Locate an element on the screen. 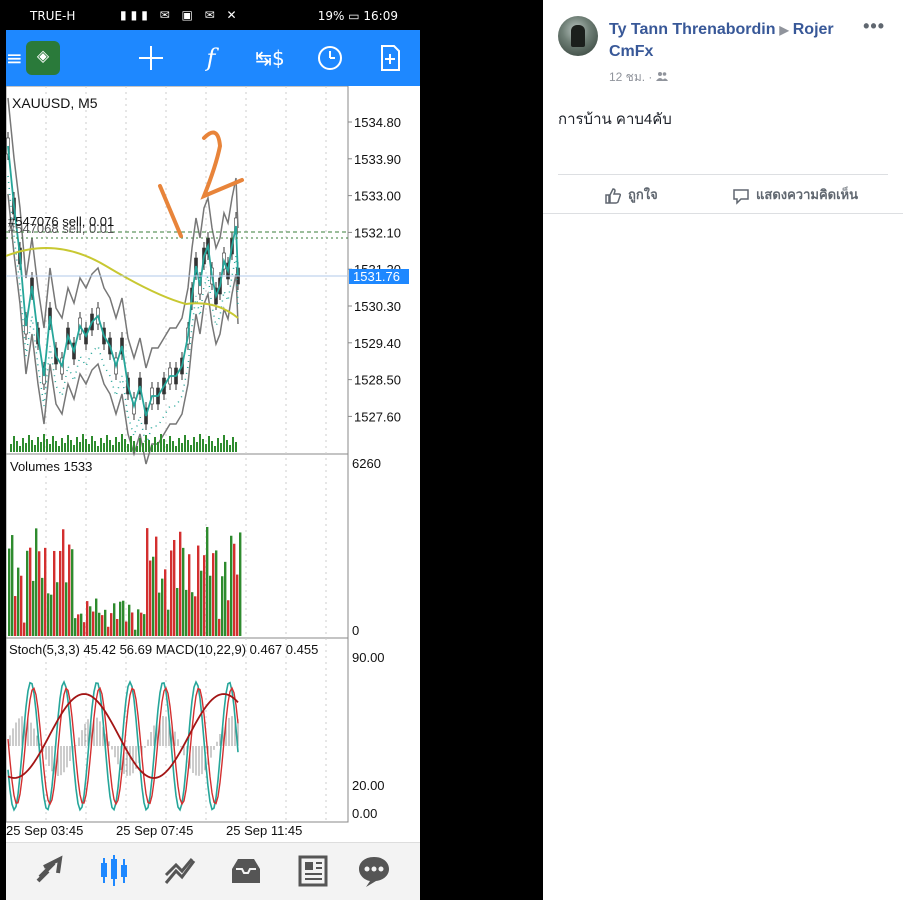  clock-time: 16:09 is located at coordinates (380, 16).